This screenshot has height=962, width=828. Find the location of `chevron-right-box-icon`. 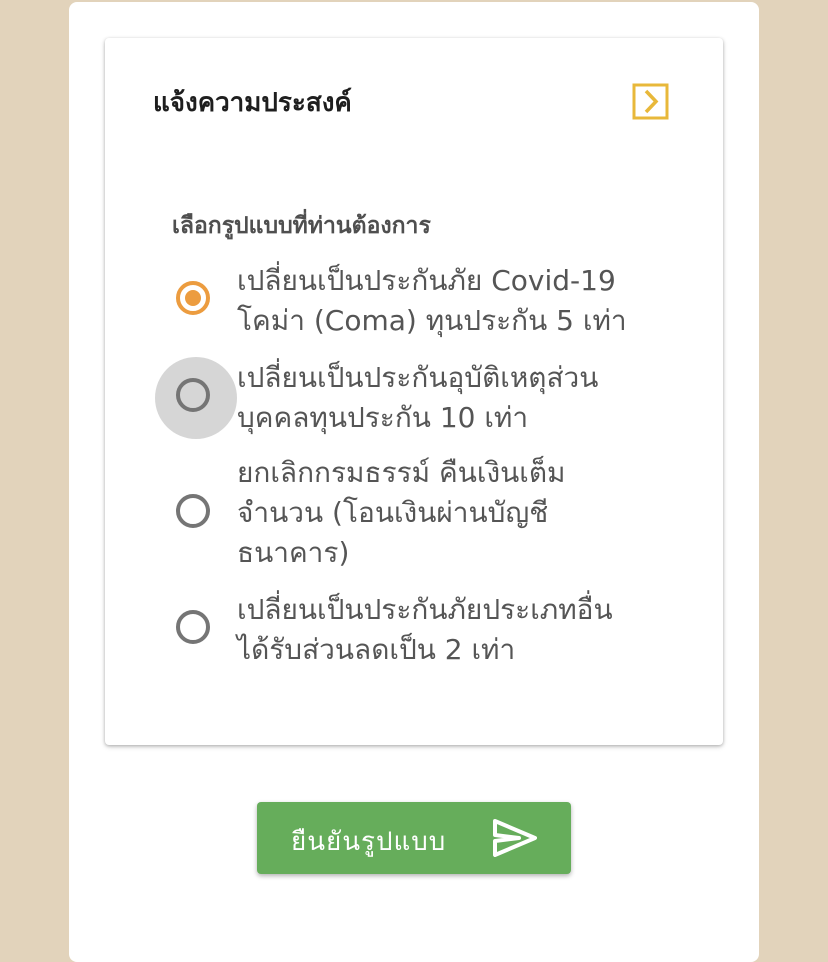

chevron-right-box-icon is located at coordinates (650, 101).